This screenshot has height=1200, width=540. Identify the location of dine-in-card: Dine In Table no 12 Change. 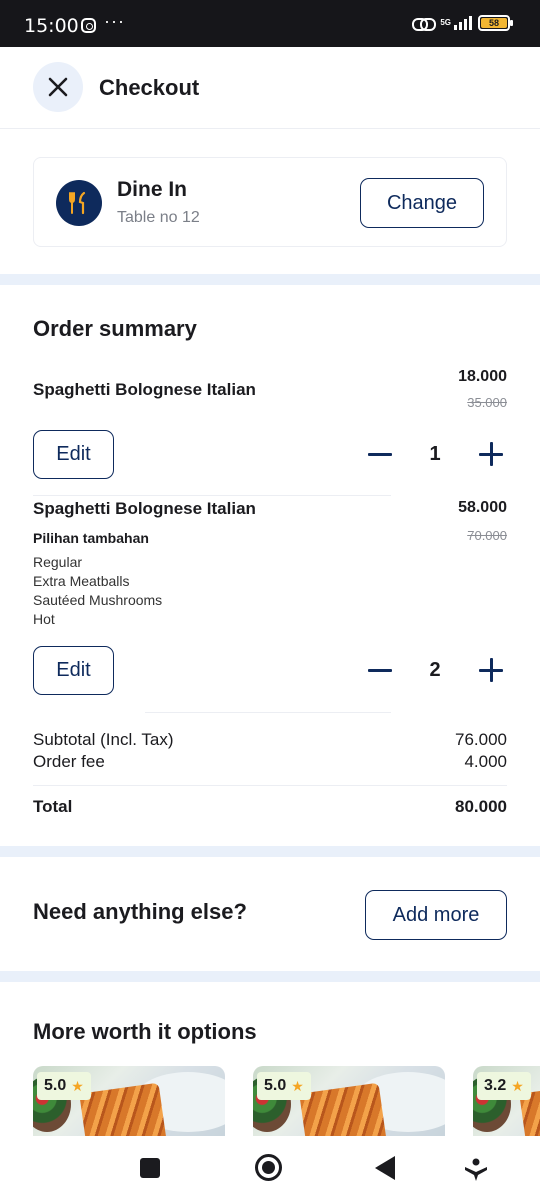
(270, 202).